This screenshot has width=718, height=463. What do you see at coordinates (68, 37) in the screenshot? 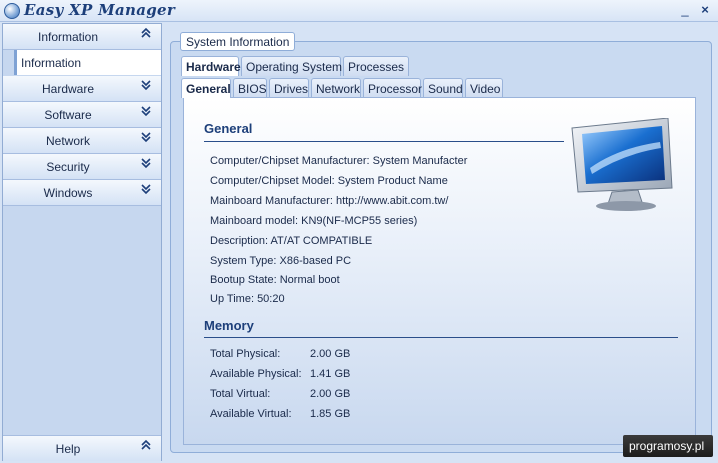
I see `sidebar-group-label: Information` at bounding box center [68, 37].